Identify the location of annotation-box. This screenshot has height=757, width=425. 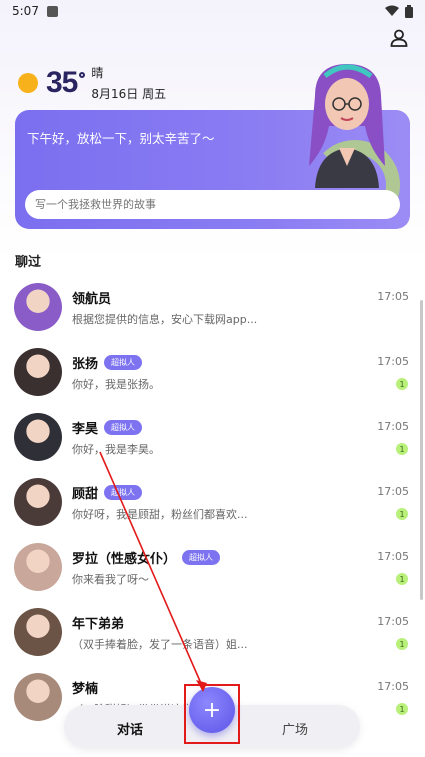
(212, 714).